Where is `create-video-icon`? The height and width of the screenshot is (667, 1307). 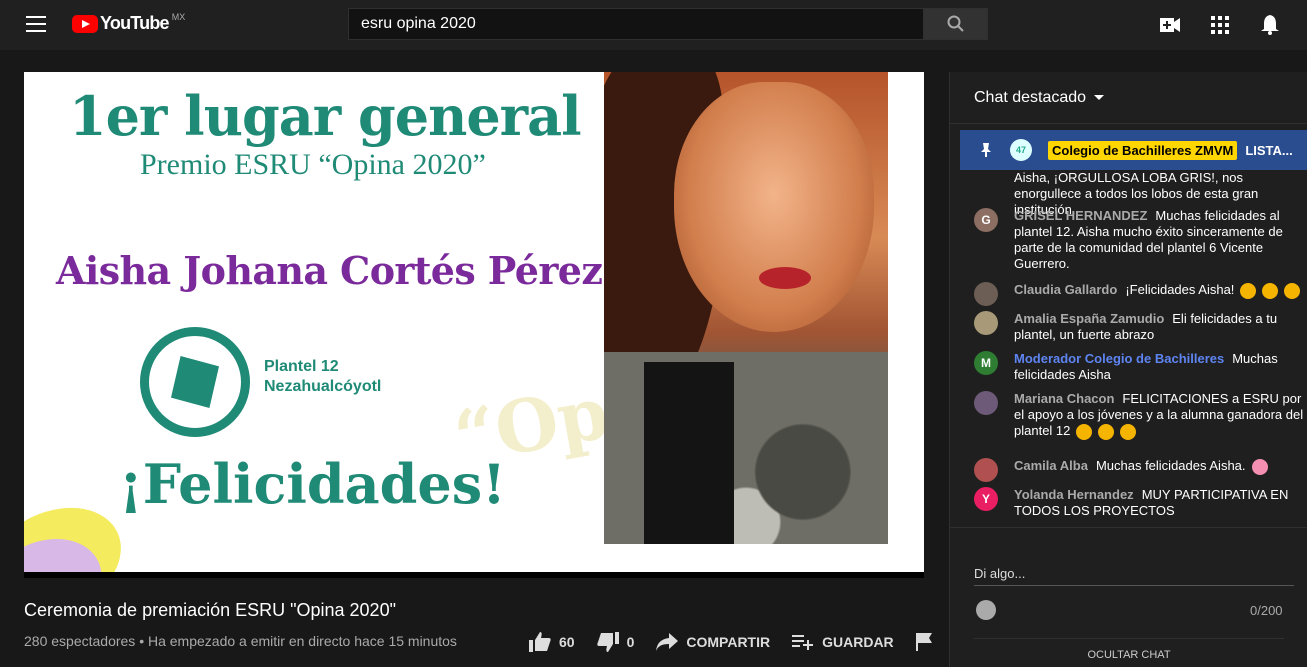 create-video-icon is located at coordinates (1170, 25).